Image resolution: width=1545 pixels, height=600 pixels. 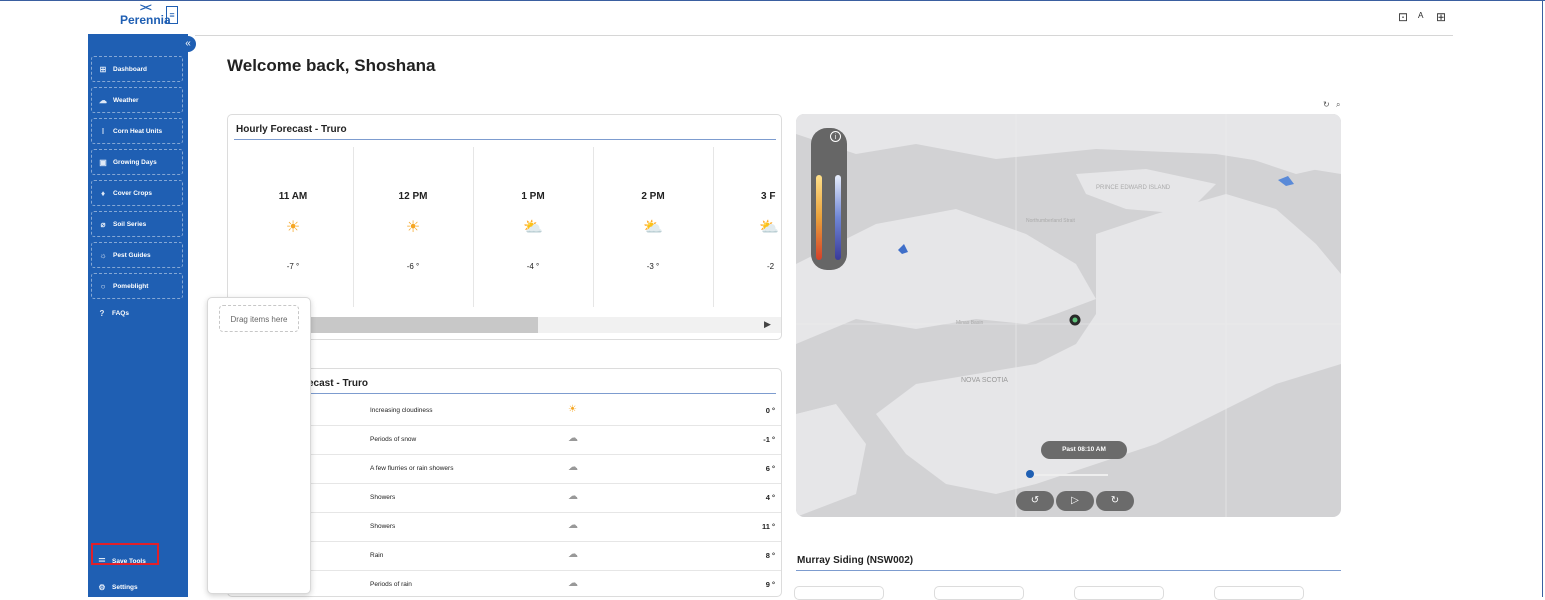 I want to click on time-slider, so click(x=1069, y=475).